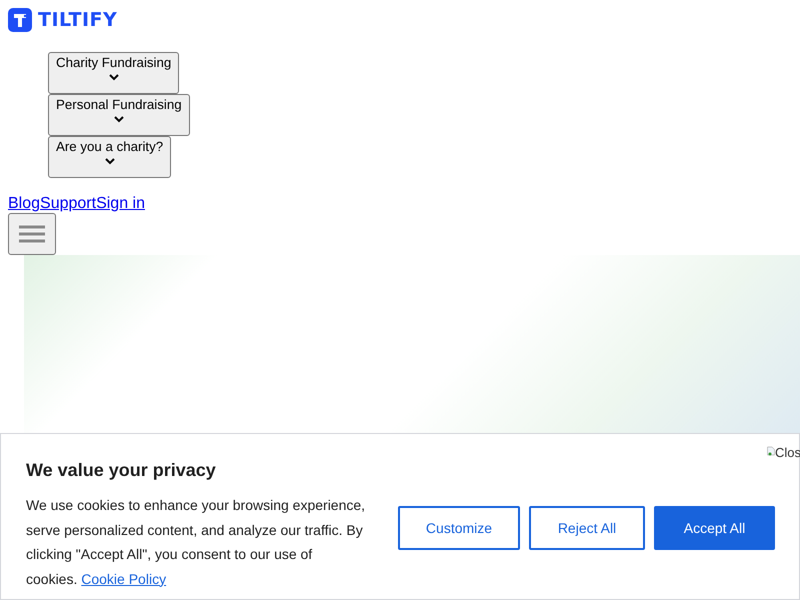 This screenshot has height=600, width=800. What do you see at coordinates (20, 20) in the screenshot?
I see `logo-icon` at bounding box center [20, 20].